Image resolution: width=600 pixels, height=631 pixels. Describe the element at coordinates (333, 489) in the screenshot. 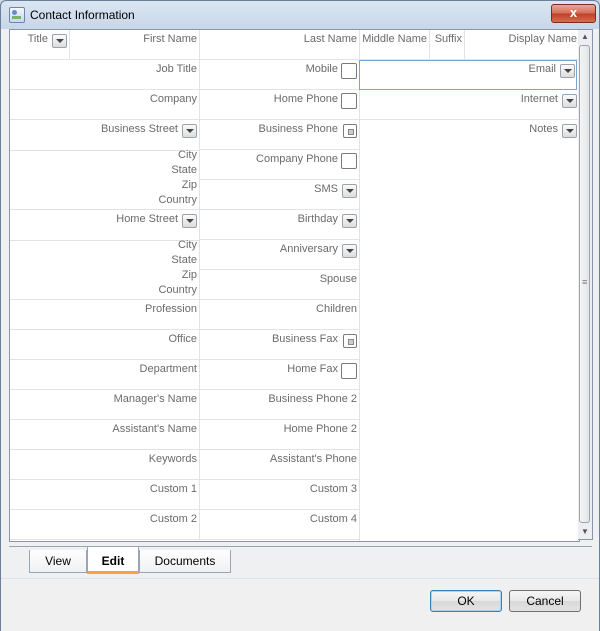

I see `custom3-label: Custom 3` at that location.